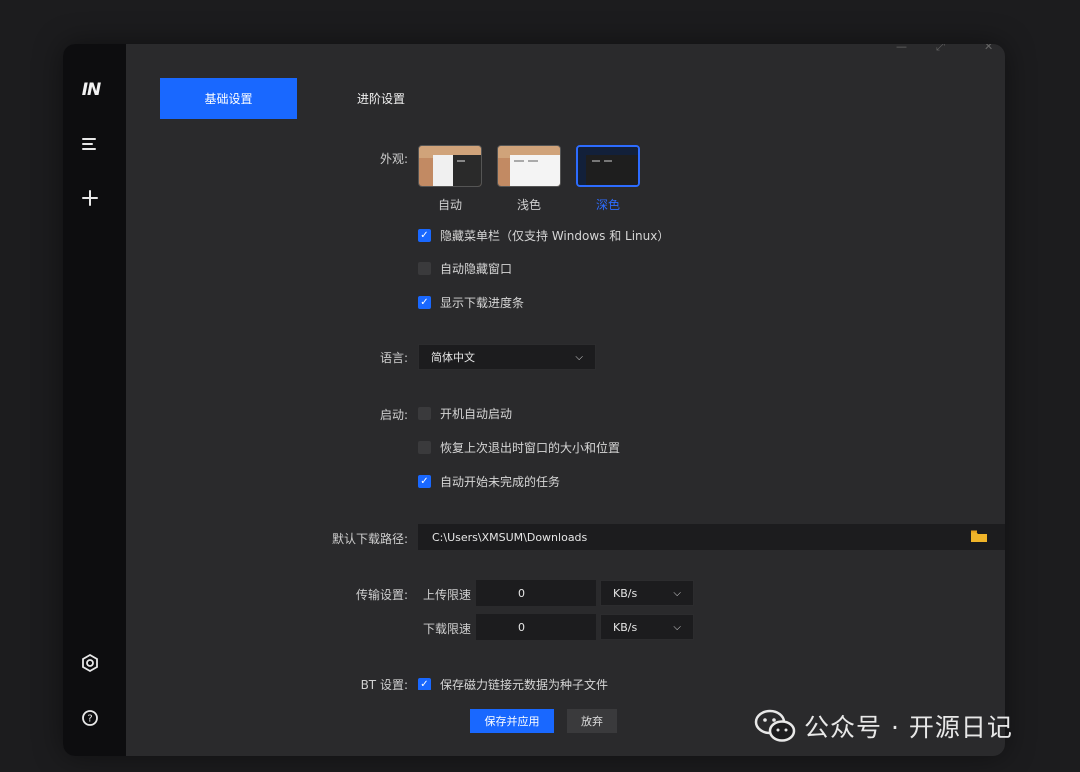 The height and width of the screenshot is (772, 1080). What do you see at coordinates (90, 198) in the screenshot?
I see `plus-icon` at bounding box center [90, 198].